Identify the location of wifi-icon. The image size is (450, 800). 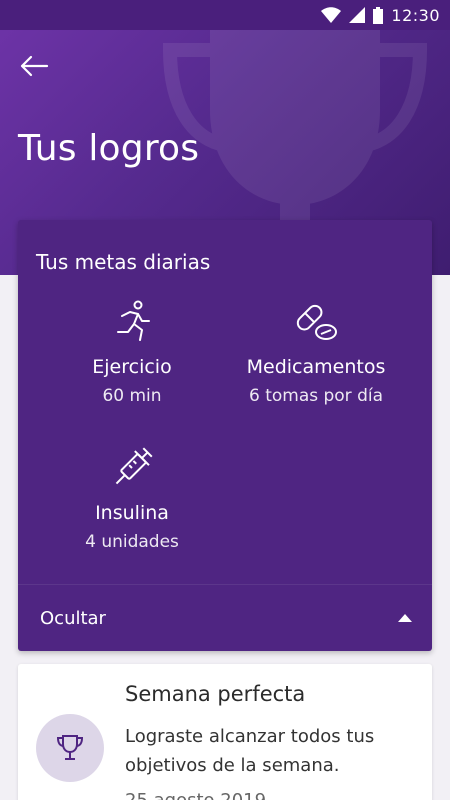
(331, 15).